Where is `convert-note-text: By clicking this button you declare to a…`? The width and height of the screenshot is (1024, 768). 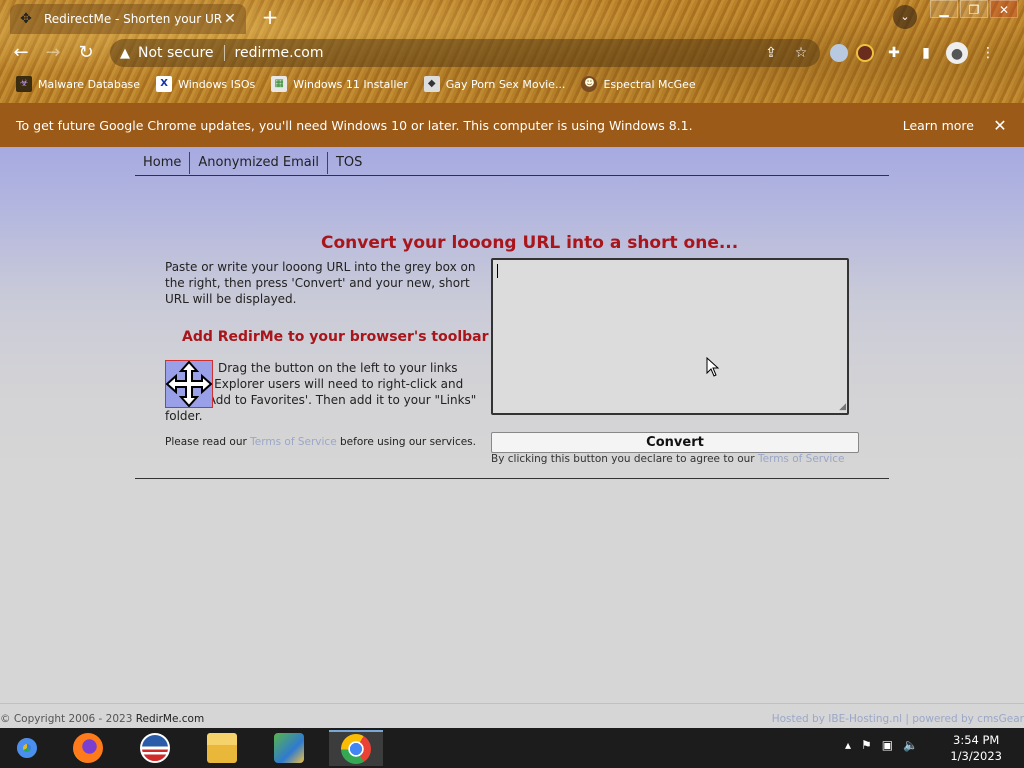
convert-note-text: By clicking this button you declare to a… is located at coordinates (624, 459).